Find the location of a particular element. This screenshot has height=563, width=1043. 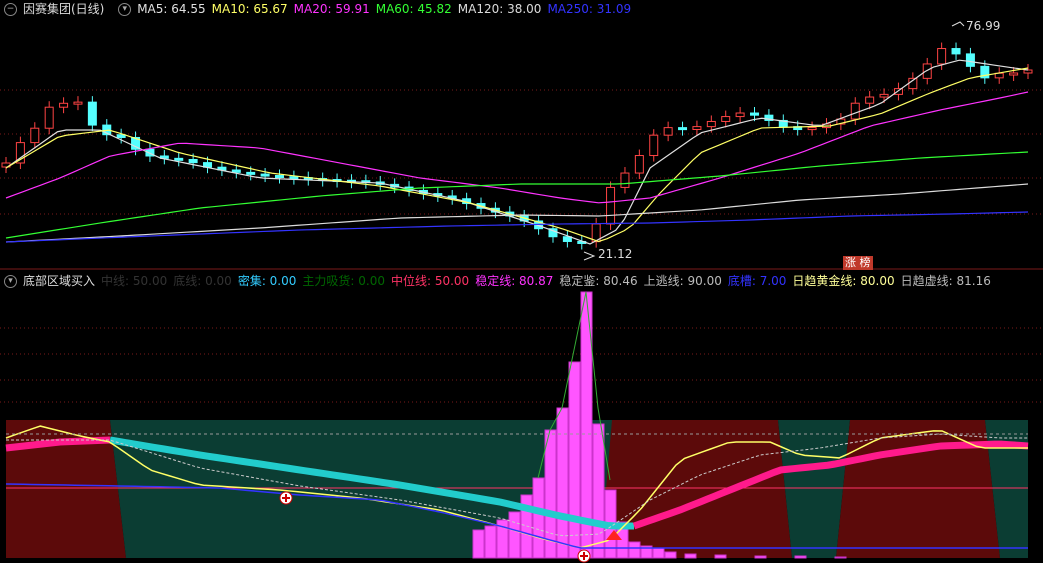

indicator-title: 底部区域买入 is located at coordinates (59, 281).